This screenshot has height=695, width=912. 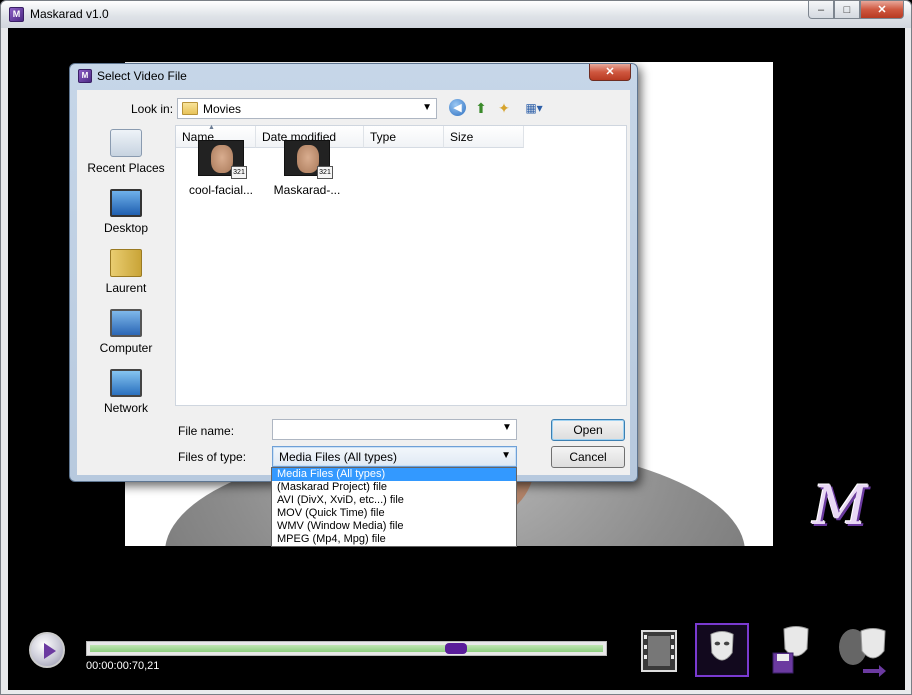 I want to click on place-desktop: Desktop, so click(x=126, y=215).